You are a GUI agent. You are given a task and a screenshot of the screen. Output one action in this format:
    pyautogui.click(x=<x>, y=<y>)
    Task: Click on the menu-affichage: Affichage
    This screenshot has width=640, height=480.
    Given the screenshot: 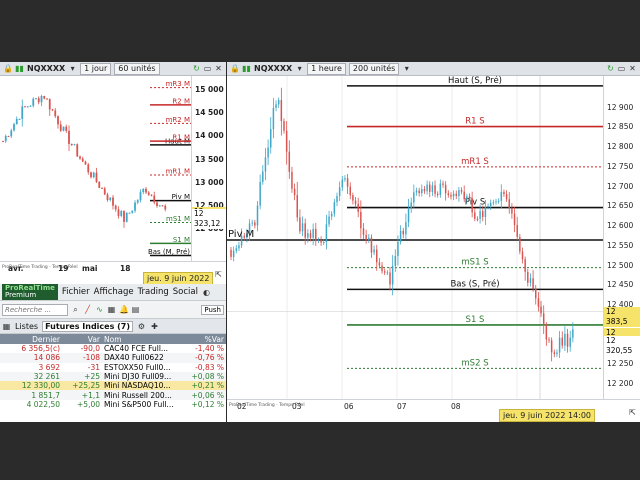 What is the action you would take?
    pyautogui.click(x=114, y=292)
    